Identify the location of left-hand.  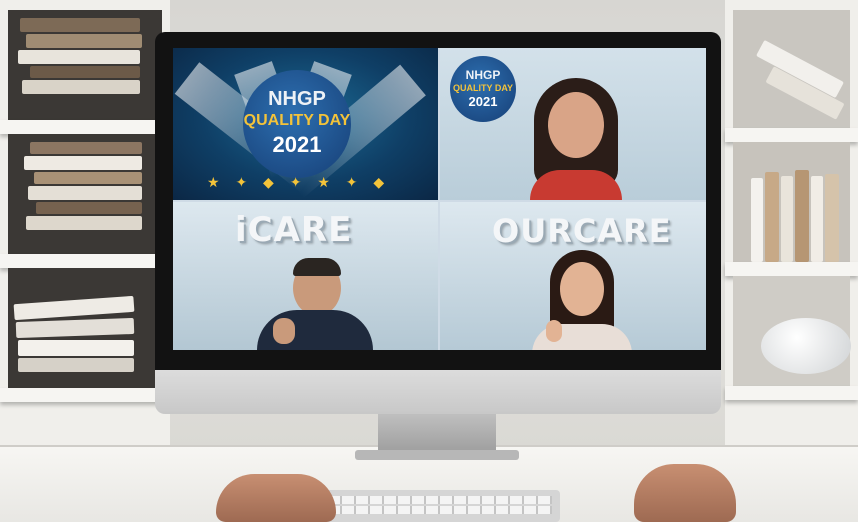
(276, 498).